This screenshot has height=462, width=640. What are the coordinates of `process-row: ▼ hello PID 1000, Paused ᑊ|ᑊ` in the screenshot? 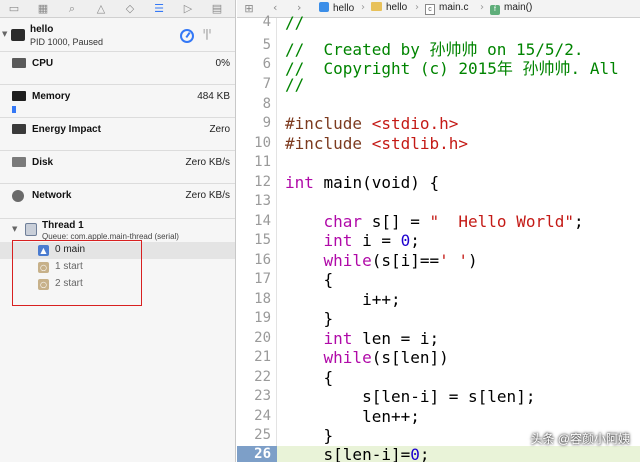 It's located at (117, 35).